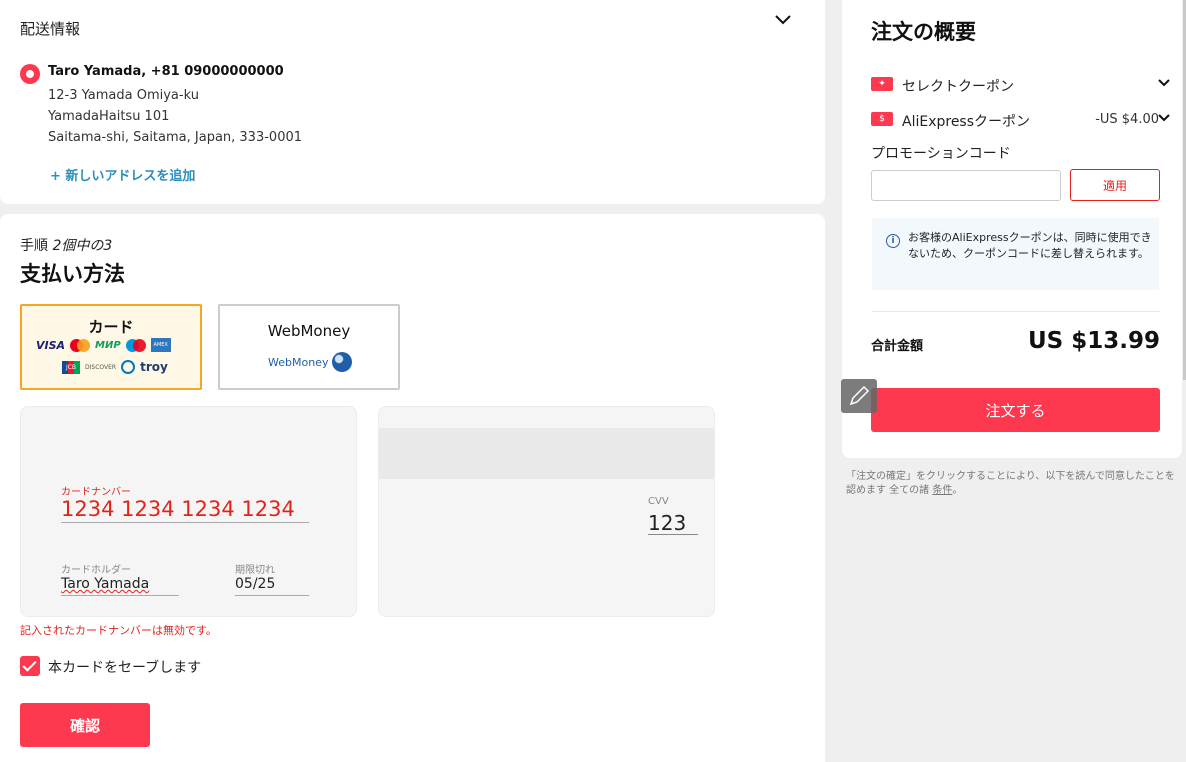  I want to click on total-value: US $13.99, so click(1093, 341).